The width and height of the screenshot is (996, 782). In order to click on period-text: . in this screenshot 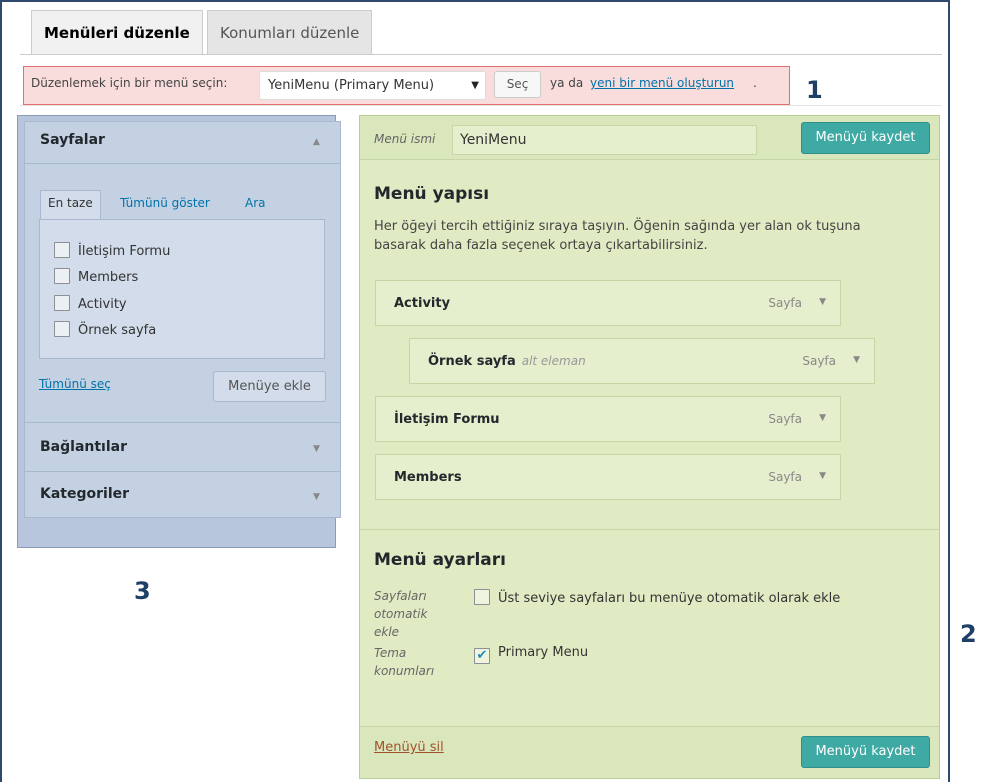, I will do `click(755, 83)`.